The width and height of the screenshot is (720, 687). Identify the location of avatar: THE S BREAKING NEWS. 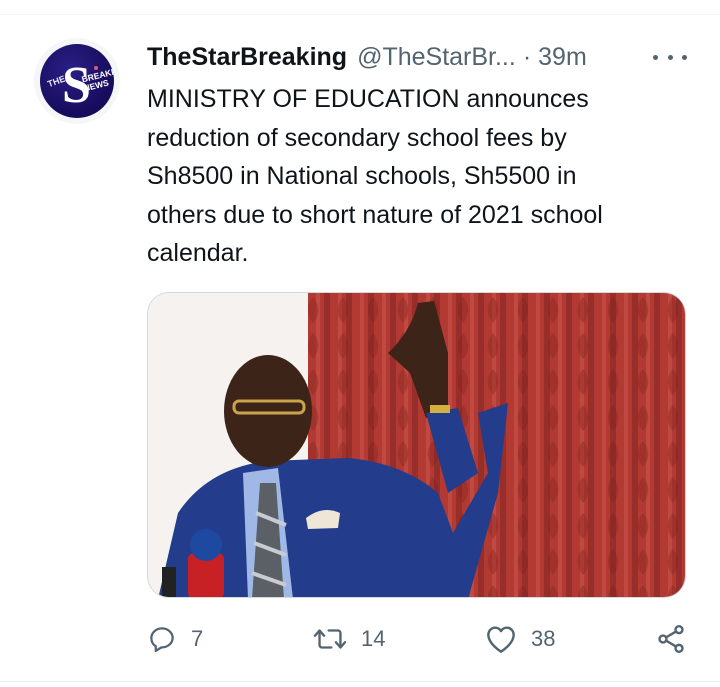
(77, 81).